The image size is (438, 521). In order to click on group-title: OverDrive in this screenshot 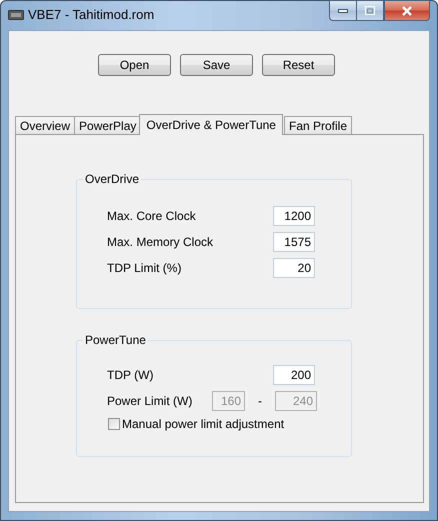, I will do `click(112, 179)`.